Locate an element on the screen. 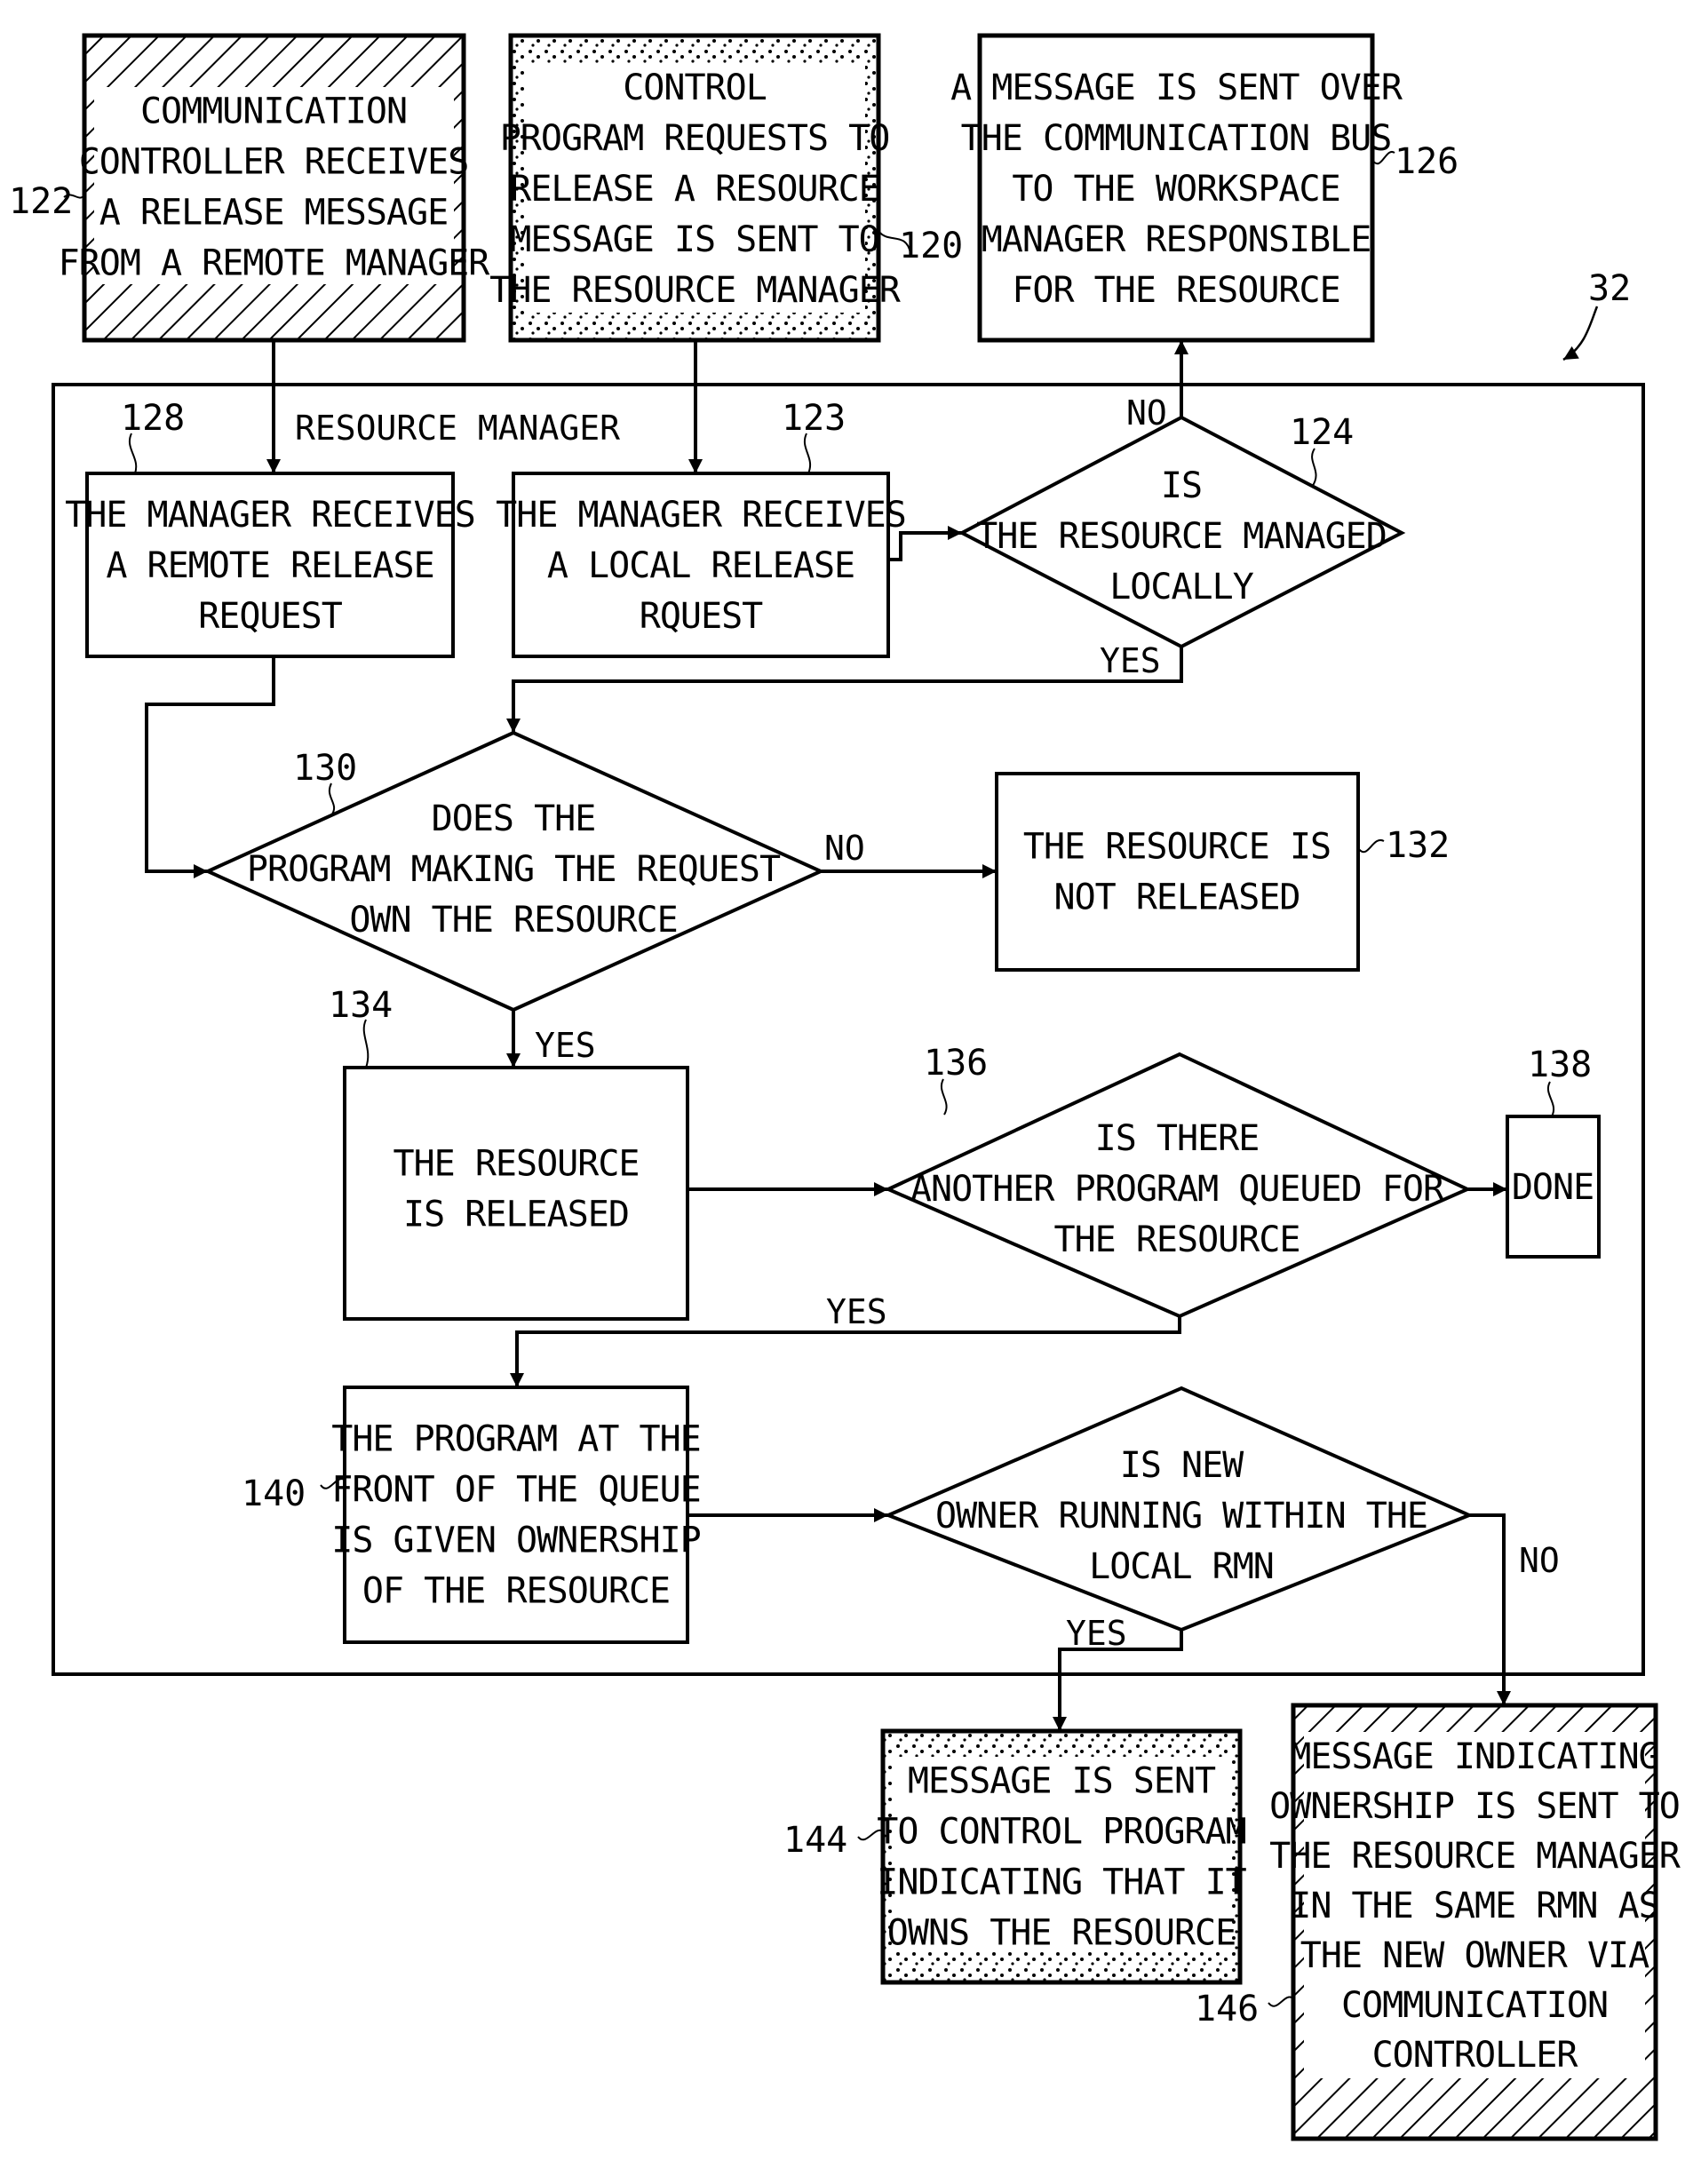  node-128-text-line: REQUEST is located at coordinates (270, 616).